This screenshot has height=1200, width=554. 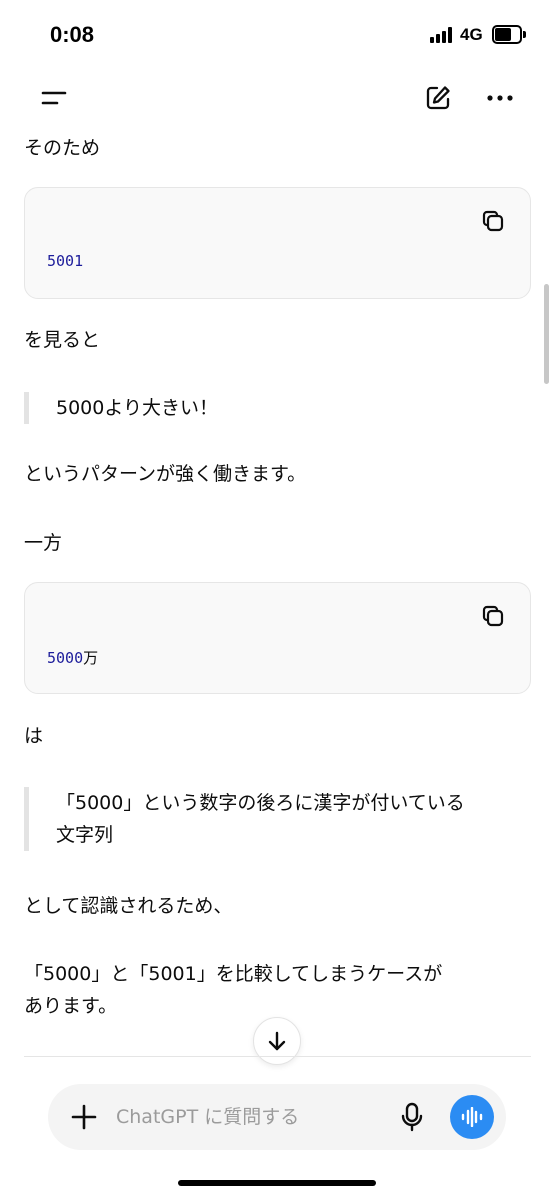 I want to click on battery-icon, so click(x=509, y=34).